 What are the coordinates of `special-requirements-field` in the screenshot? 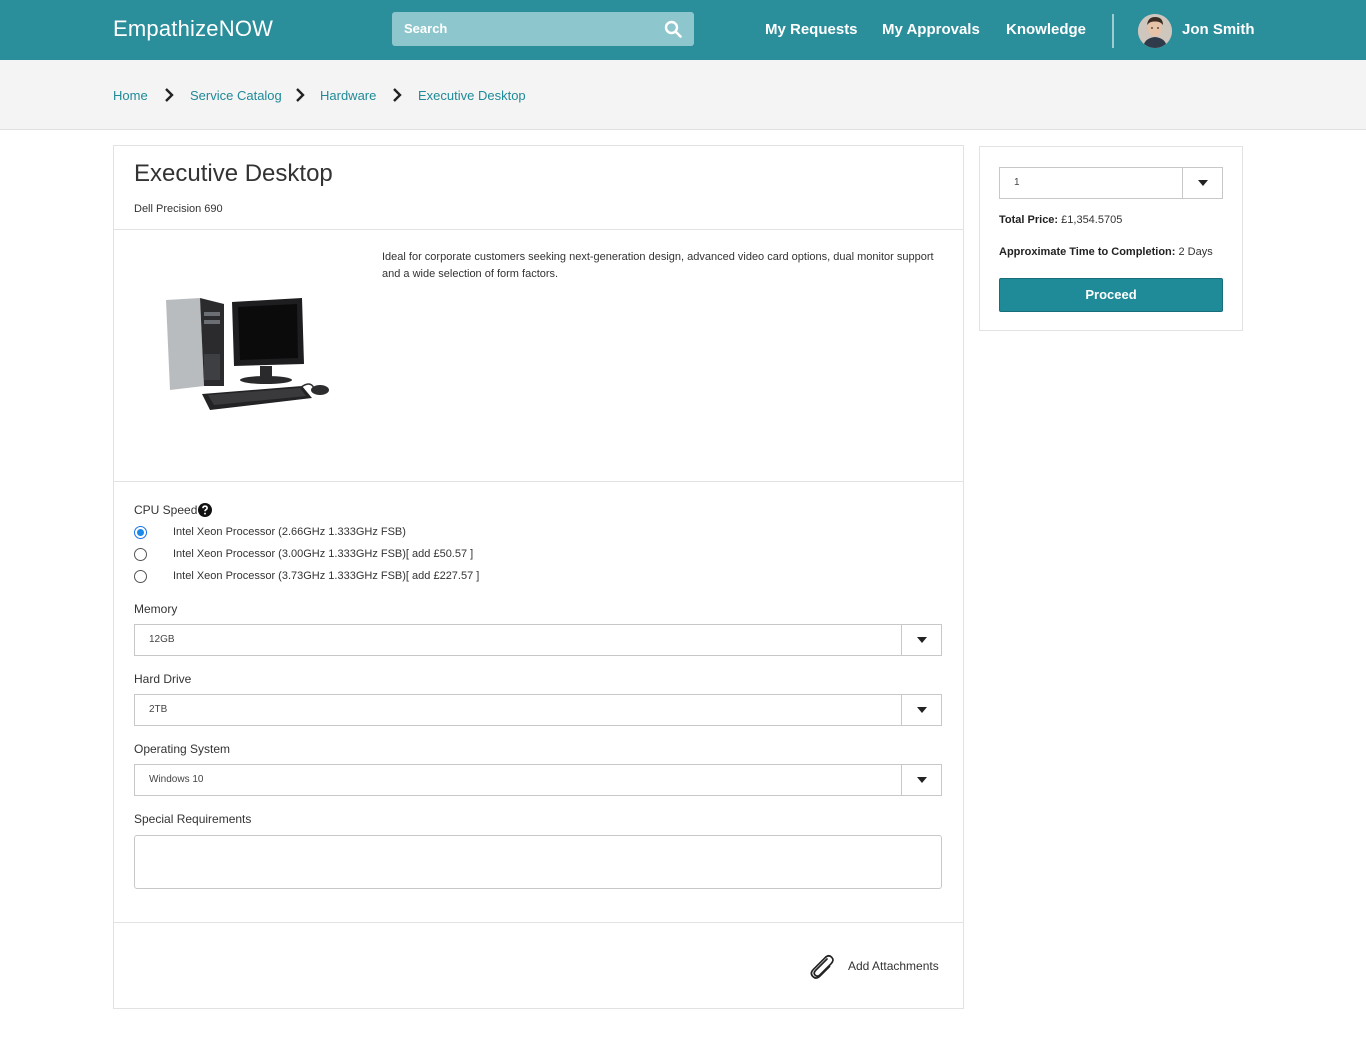 It's located at (538, 862).